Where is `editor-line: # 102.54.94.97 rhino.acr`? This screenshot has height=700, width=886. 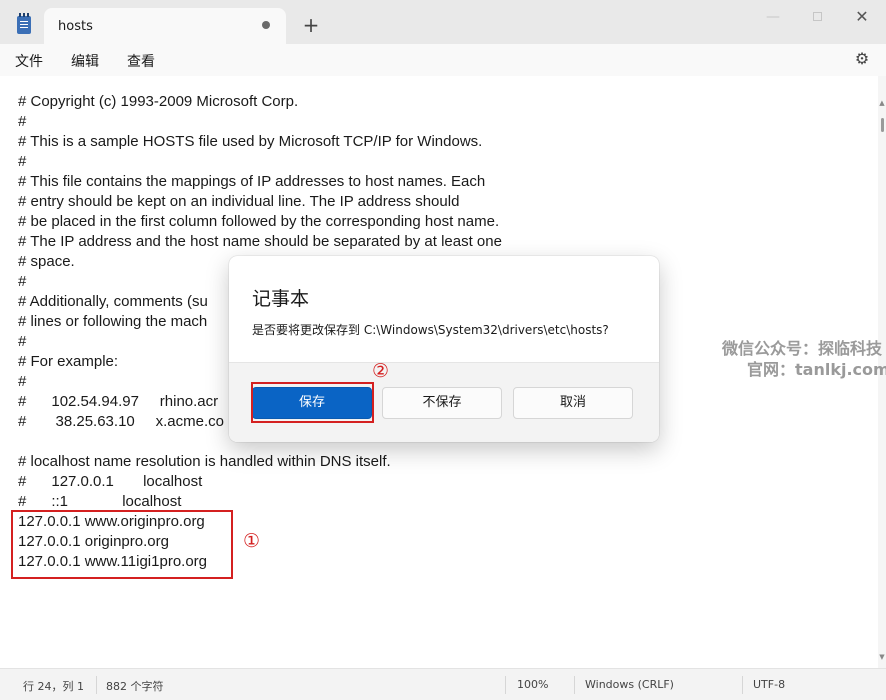
editor-line: # 102.54.94.97 rhino.acr is located at coordinates (118, 401).